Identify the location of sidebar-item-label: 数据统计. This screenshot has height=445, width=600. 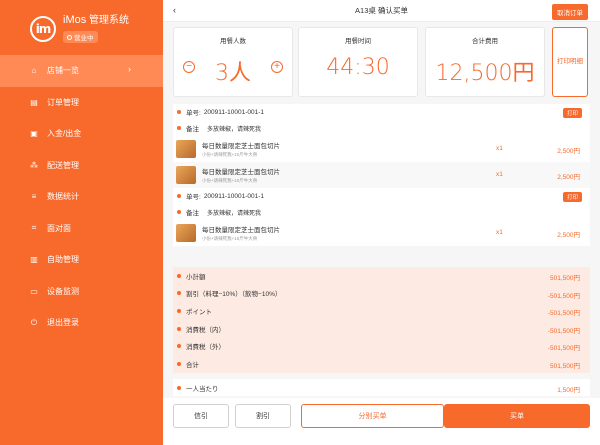
(63, 197).